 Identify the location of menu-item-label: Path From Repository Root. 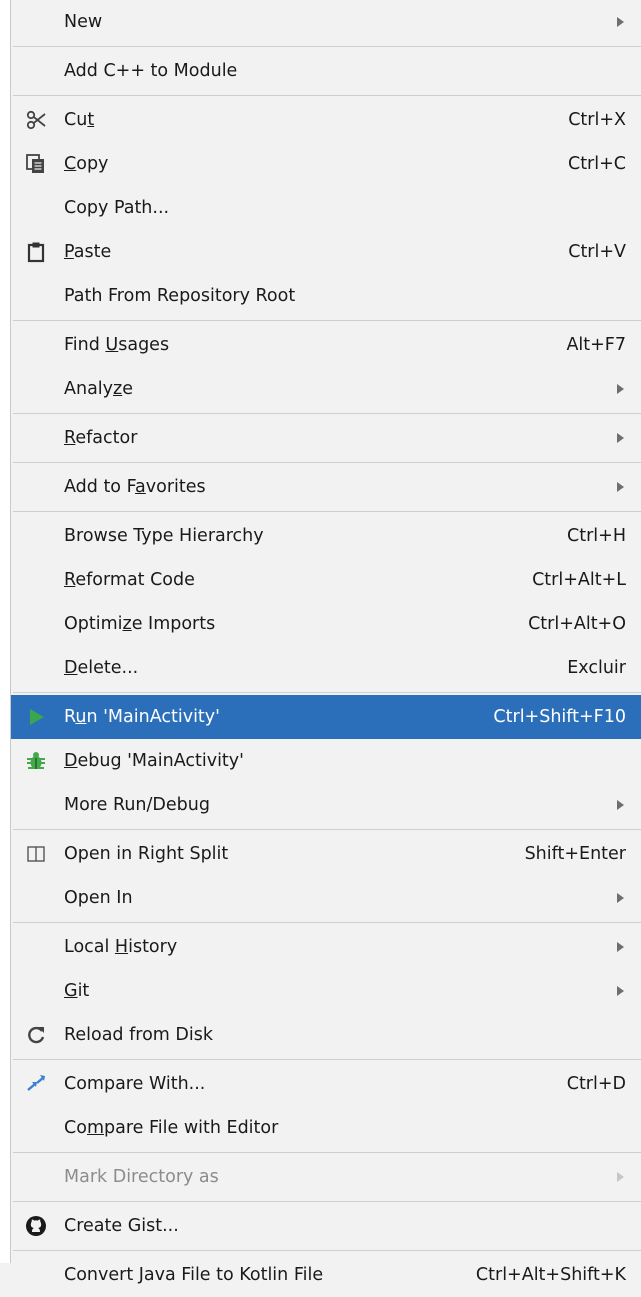
(180, 296).